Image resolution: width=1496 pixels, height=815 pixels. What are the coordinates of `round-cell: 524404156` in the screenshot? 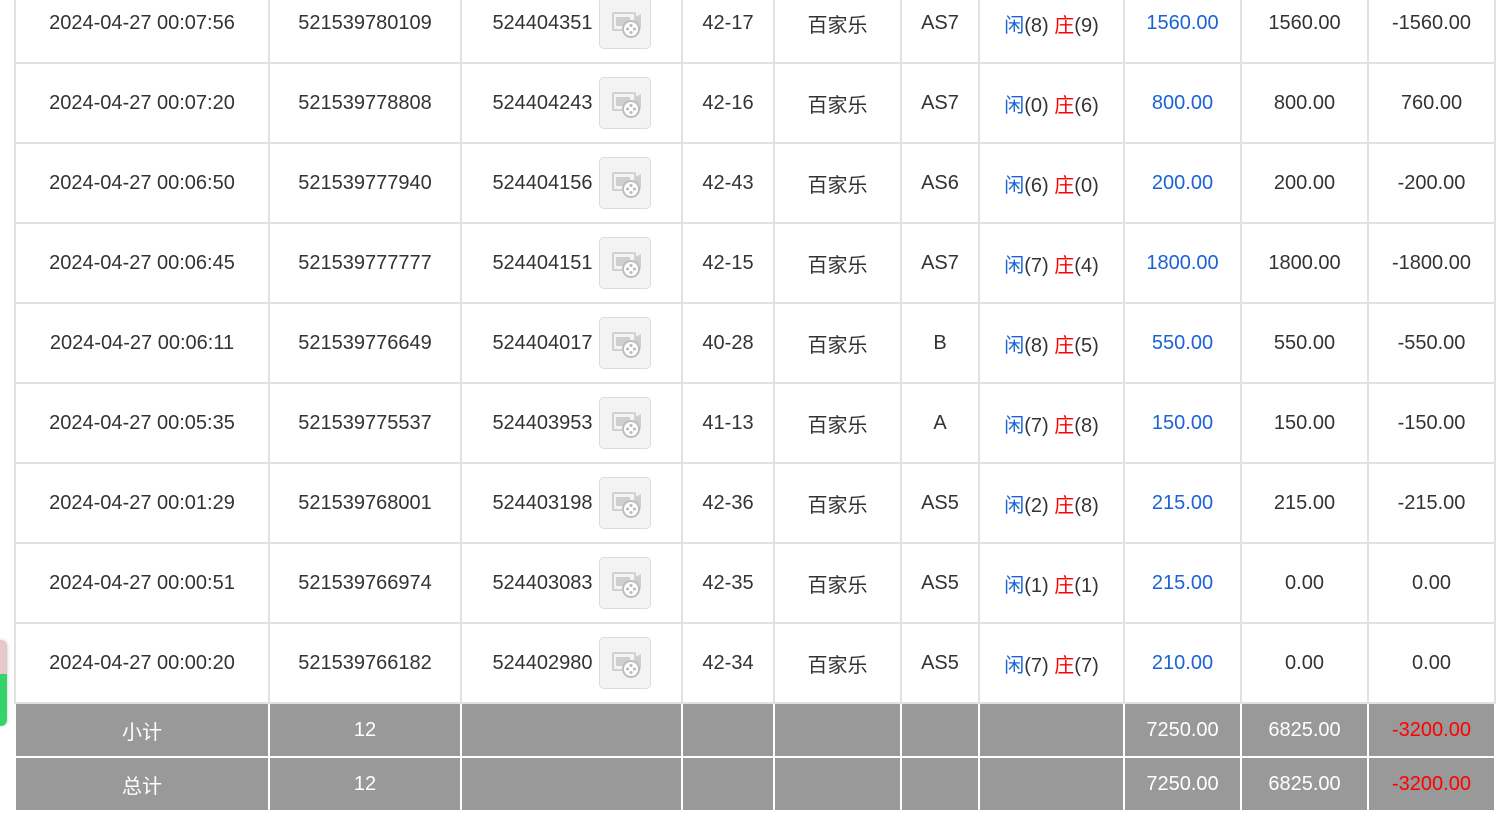 It's located at (571, 183).